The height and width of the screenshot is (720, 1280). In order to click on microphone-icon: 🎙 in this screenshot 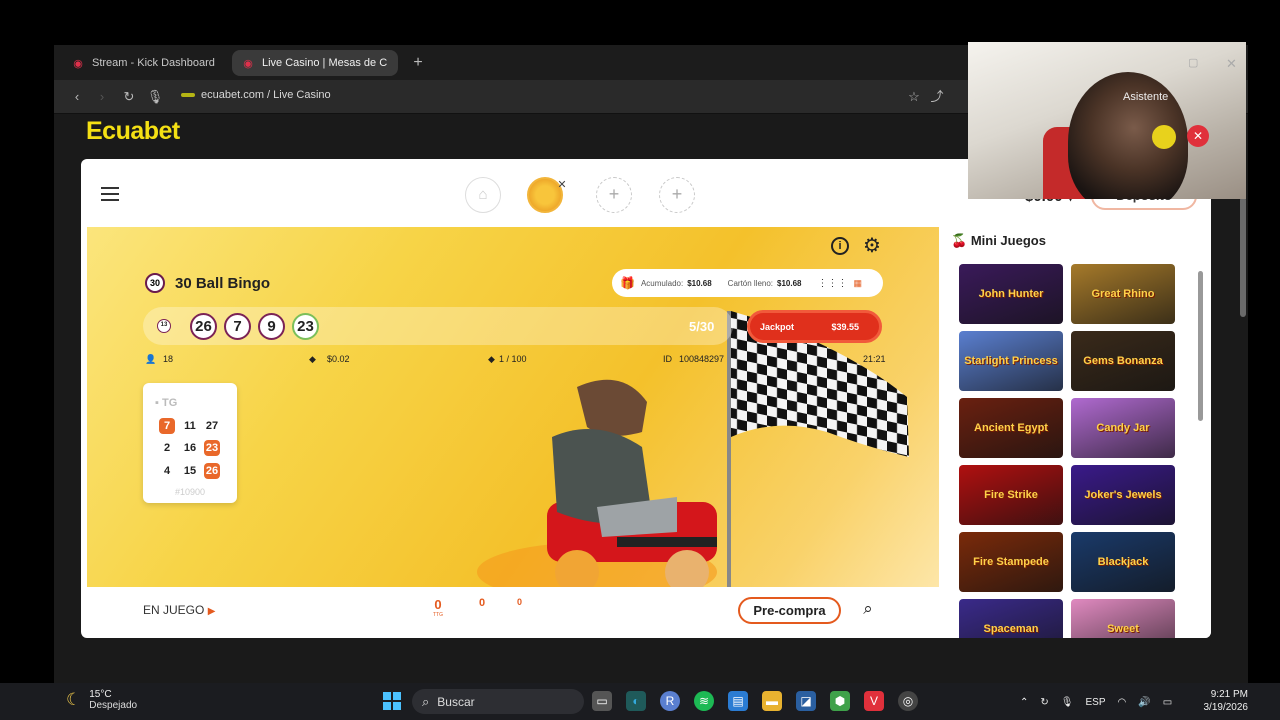, I will do `click(1067, 702)`.